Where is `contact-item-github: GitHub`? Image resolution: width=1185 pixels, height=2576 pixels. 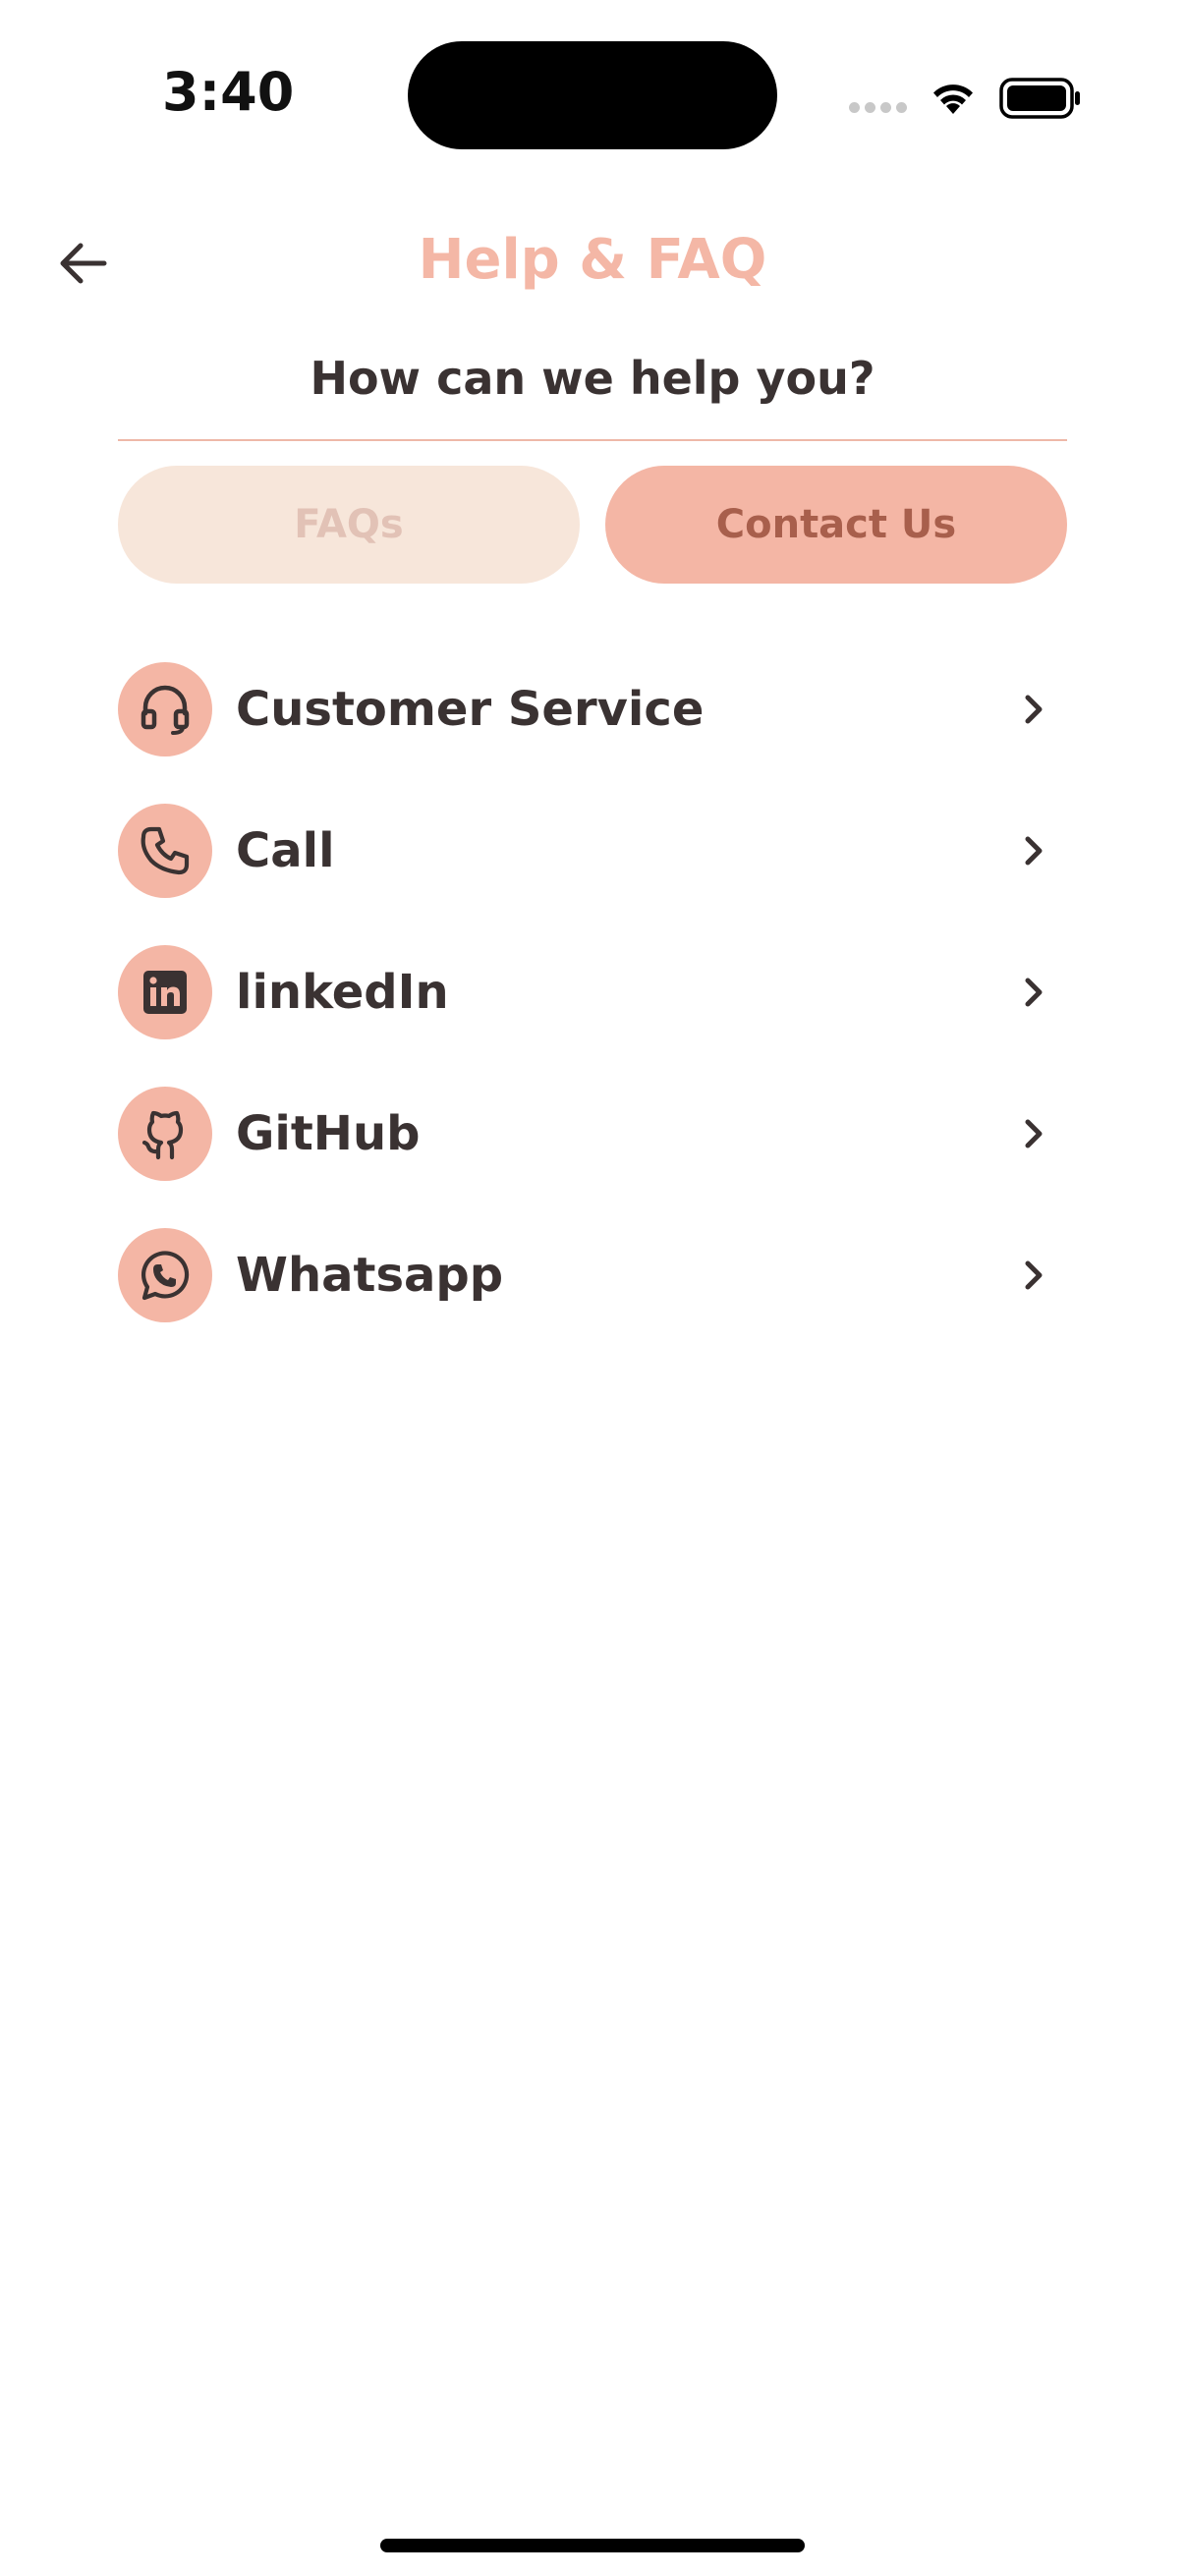 contact-item-github: GitHub is located at coordinates (592, 1133).